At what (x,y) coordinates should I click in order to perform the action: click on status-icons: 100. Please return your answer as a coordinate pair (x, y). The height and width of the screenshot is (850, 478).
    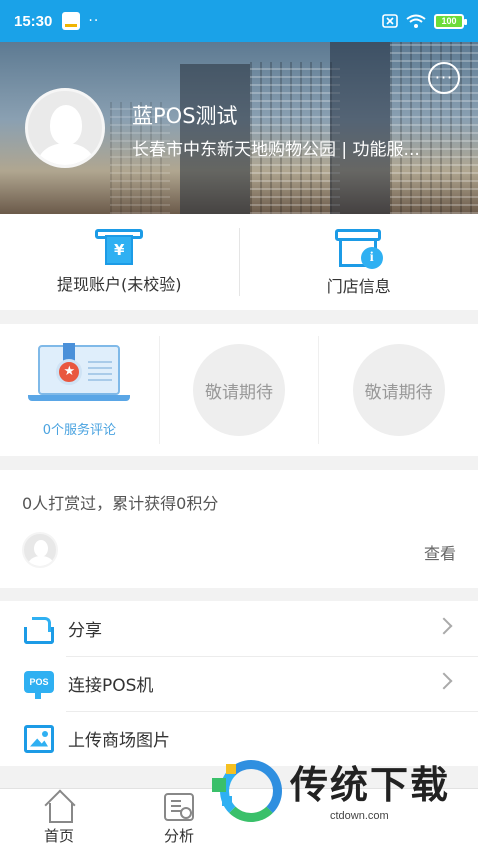
    Looking at the image, I should click on (424, 21).